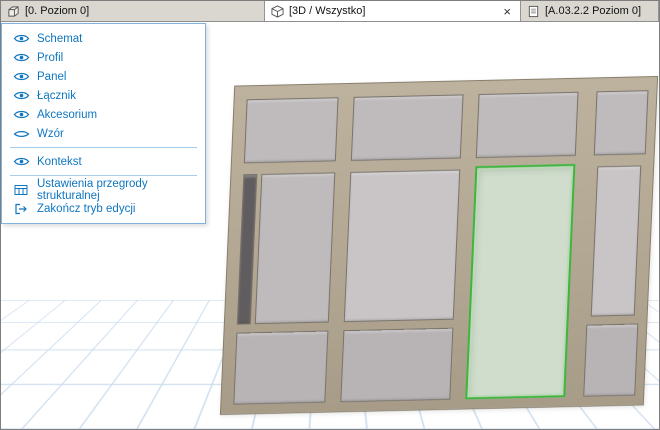 The width and height of the screenshot is (660, 430). I want to click on tab-section: [A.03.2.2 Poziom 0], so click(590, 11).